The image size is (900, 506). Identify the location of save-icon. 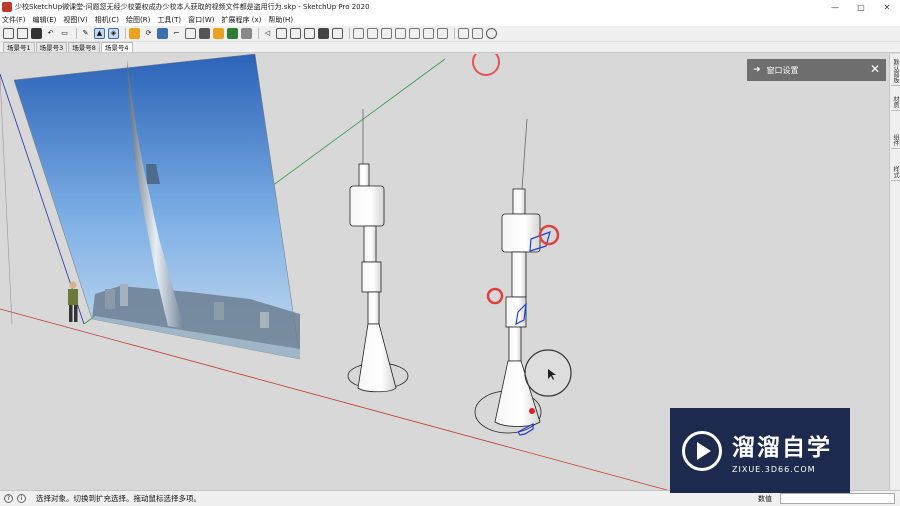
(36, 33).